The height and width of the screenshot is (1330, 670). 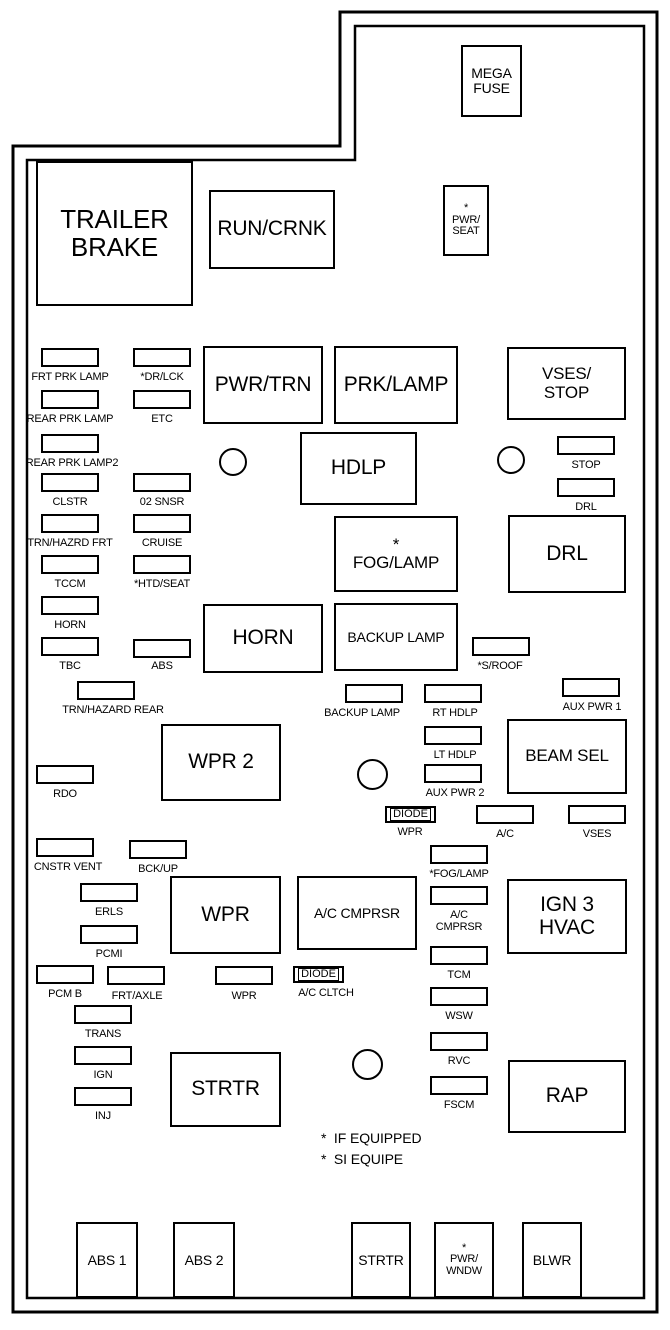 What do you see at coordinates (372, 774) in the screenshot?
I see `post-wpr2` at bounding box center [372, 774].